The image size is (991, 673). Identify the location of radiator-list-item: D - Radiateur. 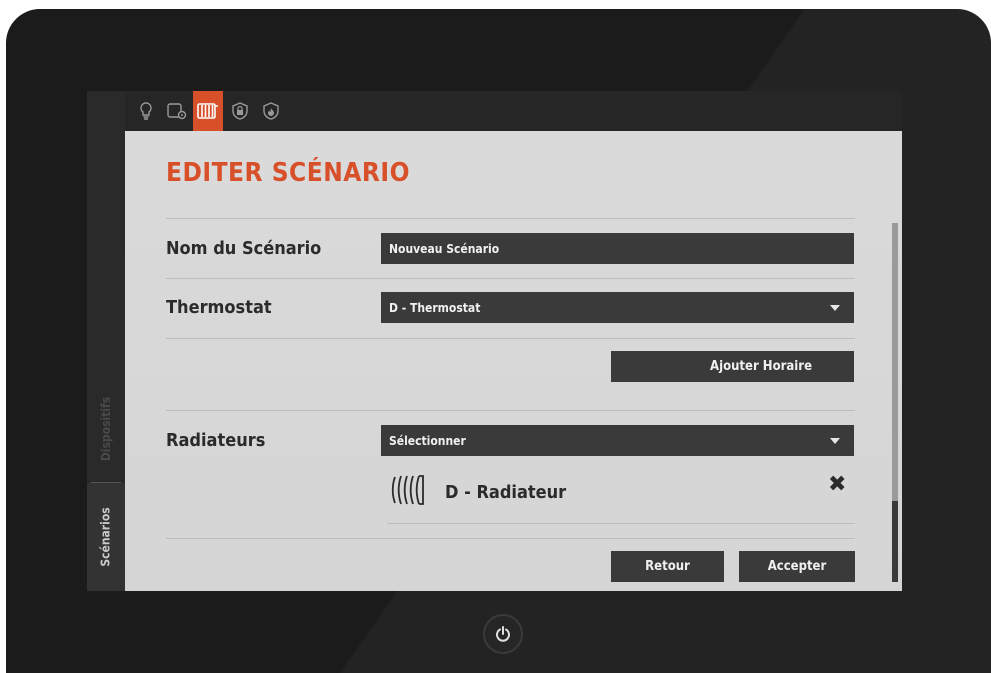
(506, 492).